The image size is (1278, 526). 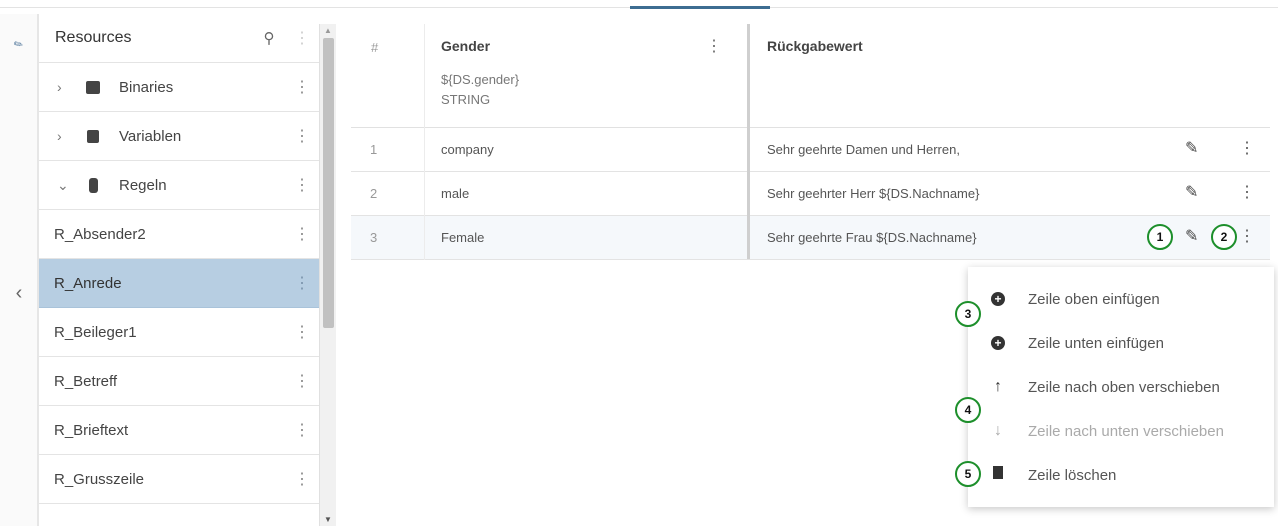 I want to click on row-number: 2, so click(x=374, y=193).